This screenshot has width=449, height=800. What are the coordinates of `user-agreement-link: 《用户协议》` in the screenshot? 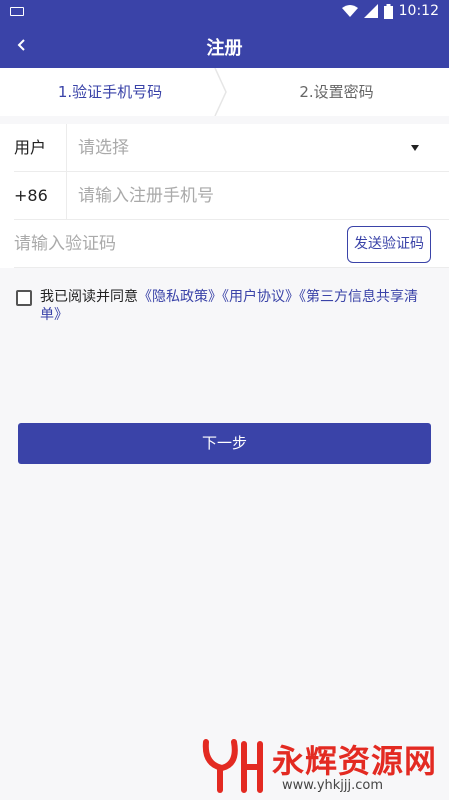 It's located at (260, 297).